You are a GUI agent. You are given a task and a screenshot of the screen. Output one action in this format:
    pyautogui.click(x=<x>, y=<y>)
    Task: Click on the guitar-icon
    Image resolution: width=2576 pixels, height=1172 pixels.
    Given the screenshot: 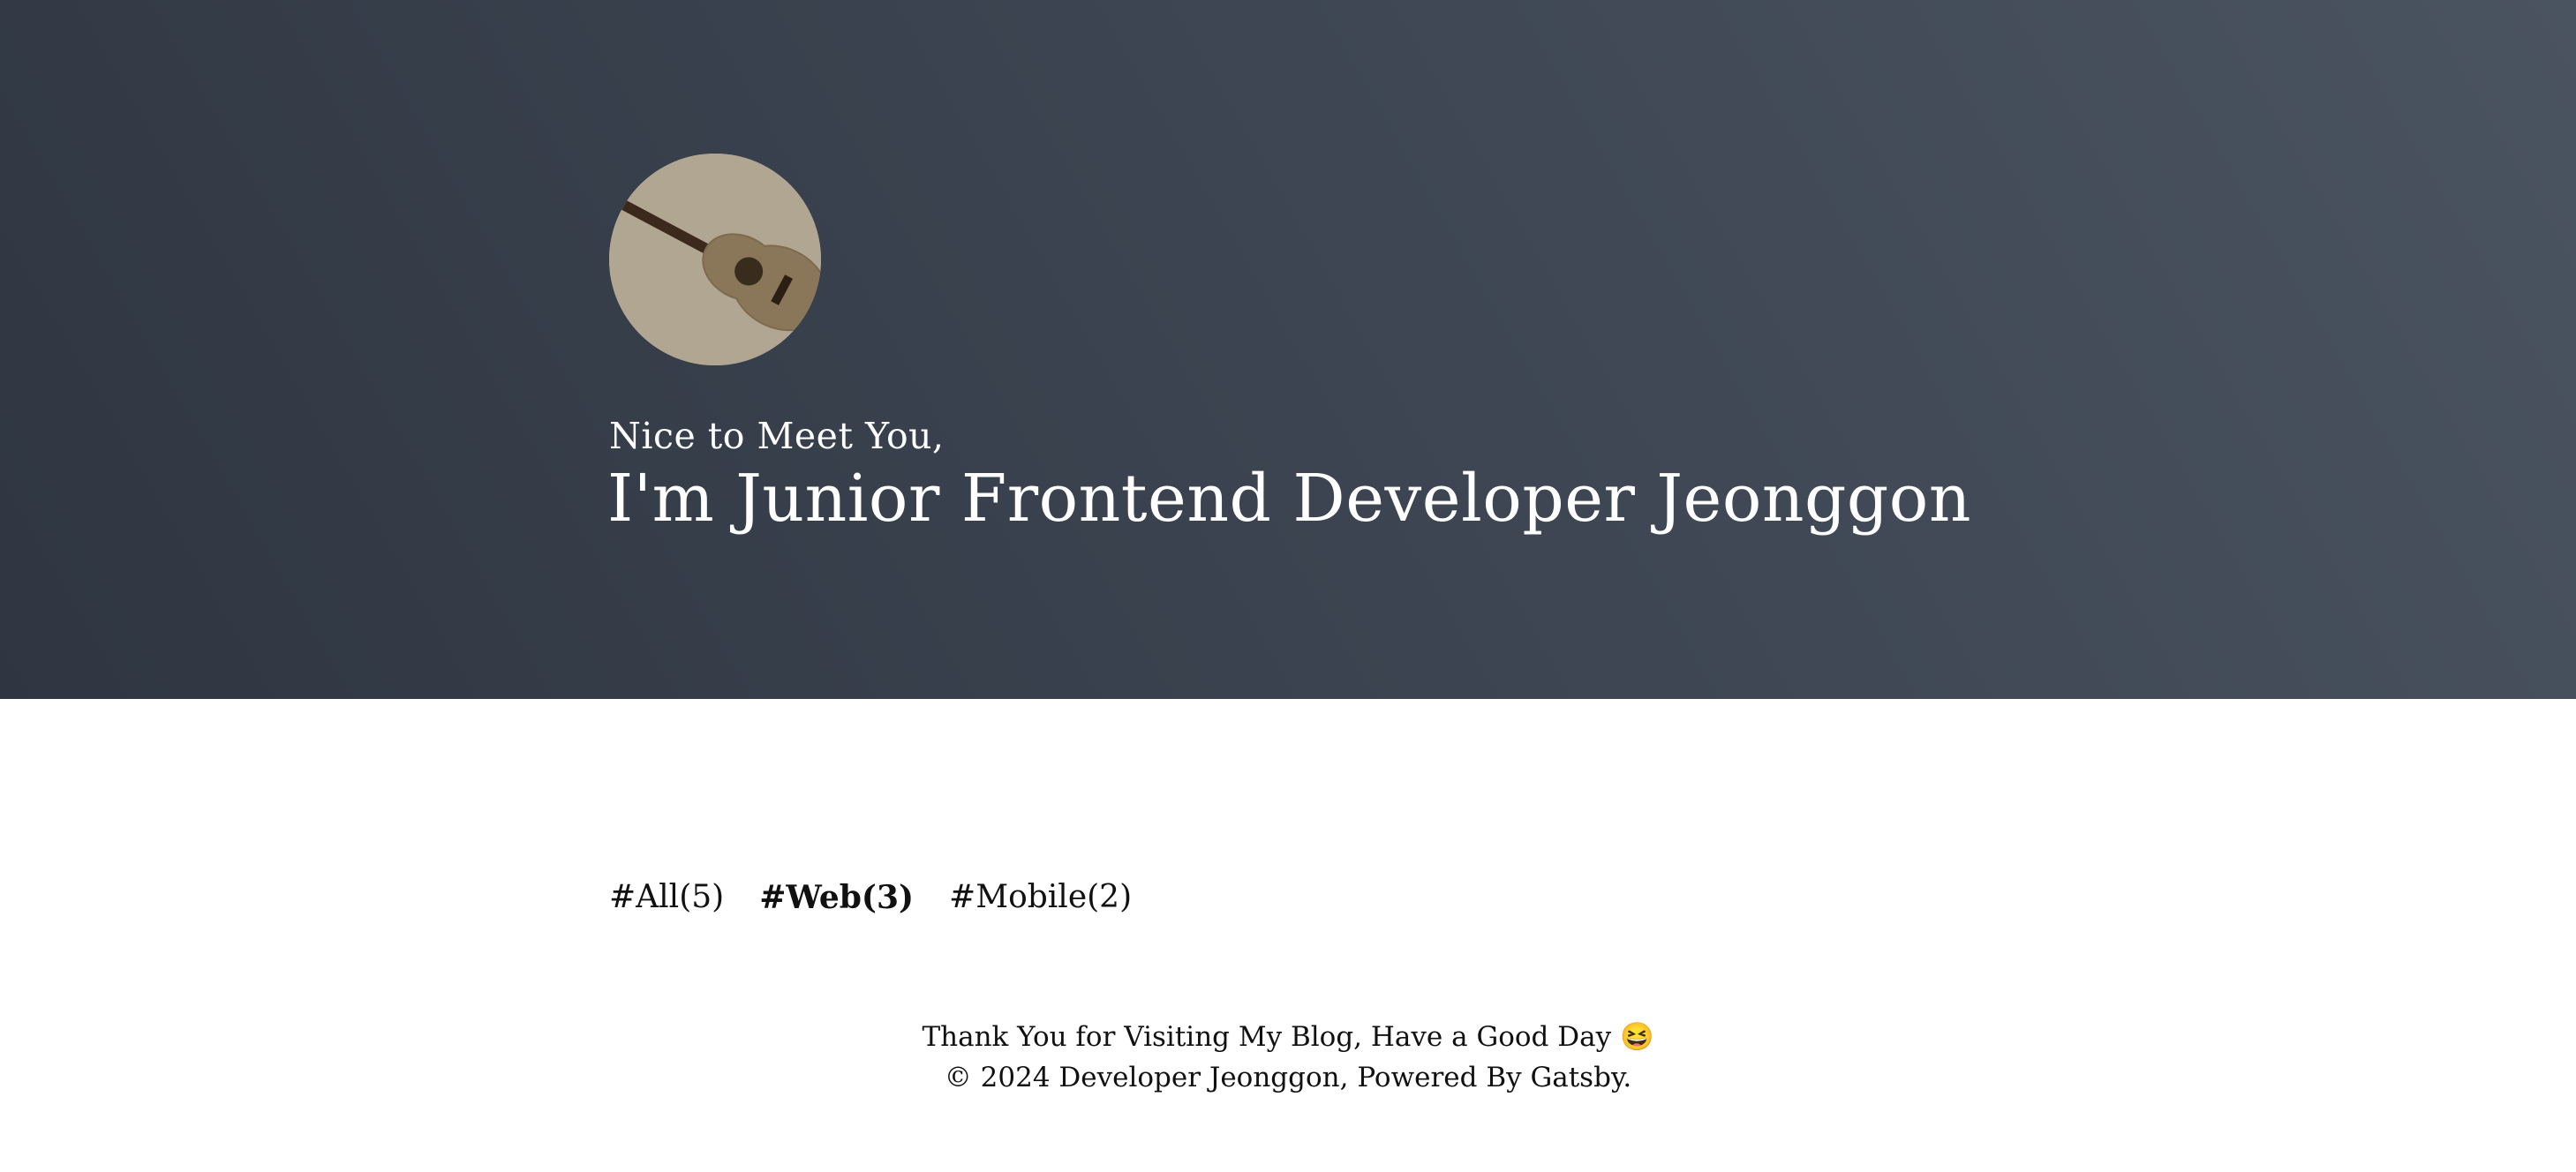 What is the action you would take?
    pyautogui.click(x=715, y=259)
    